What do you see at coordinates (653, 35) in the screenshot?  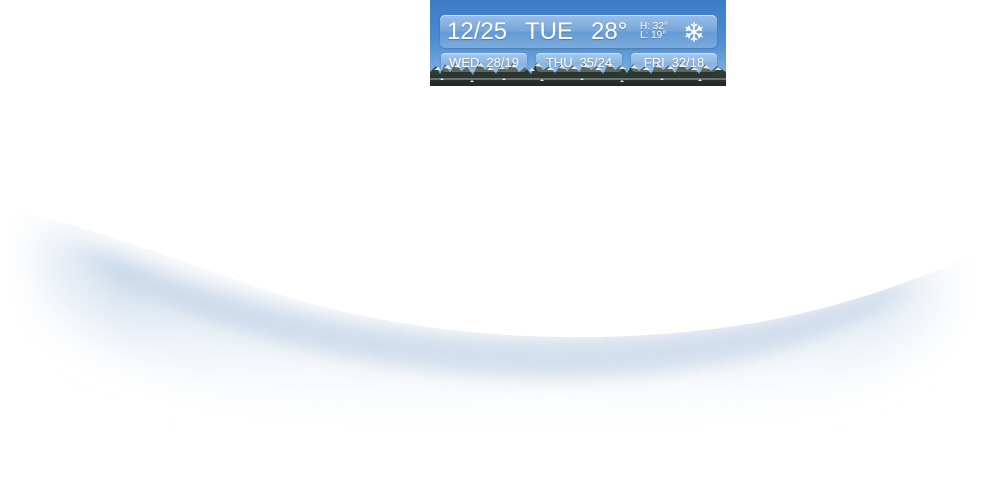 I see `low-temperature: L: 19°` at bounding box center [653, 35].